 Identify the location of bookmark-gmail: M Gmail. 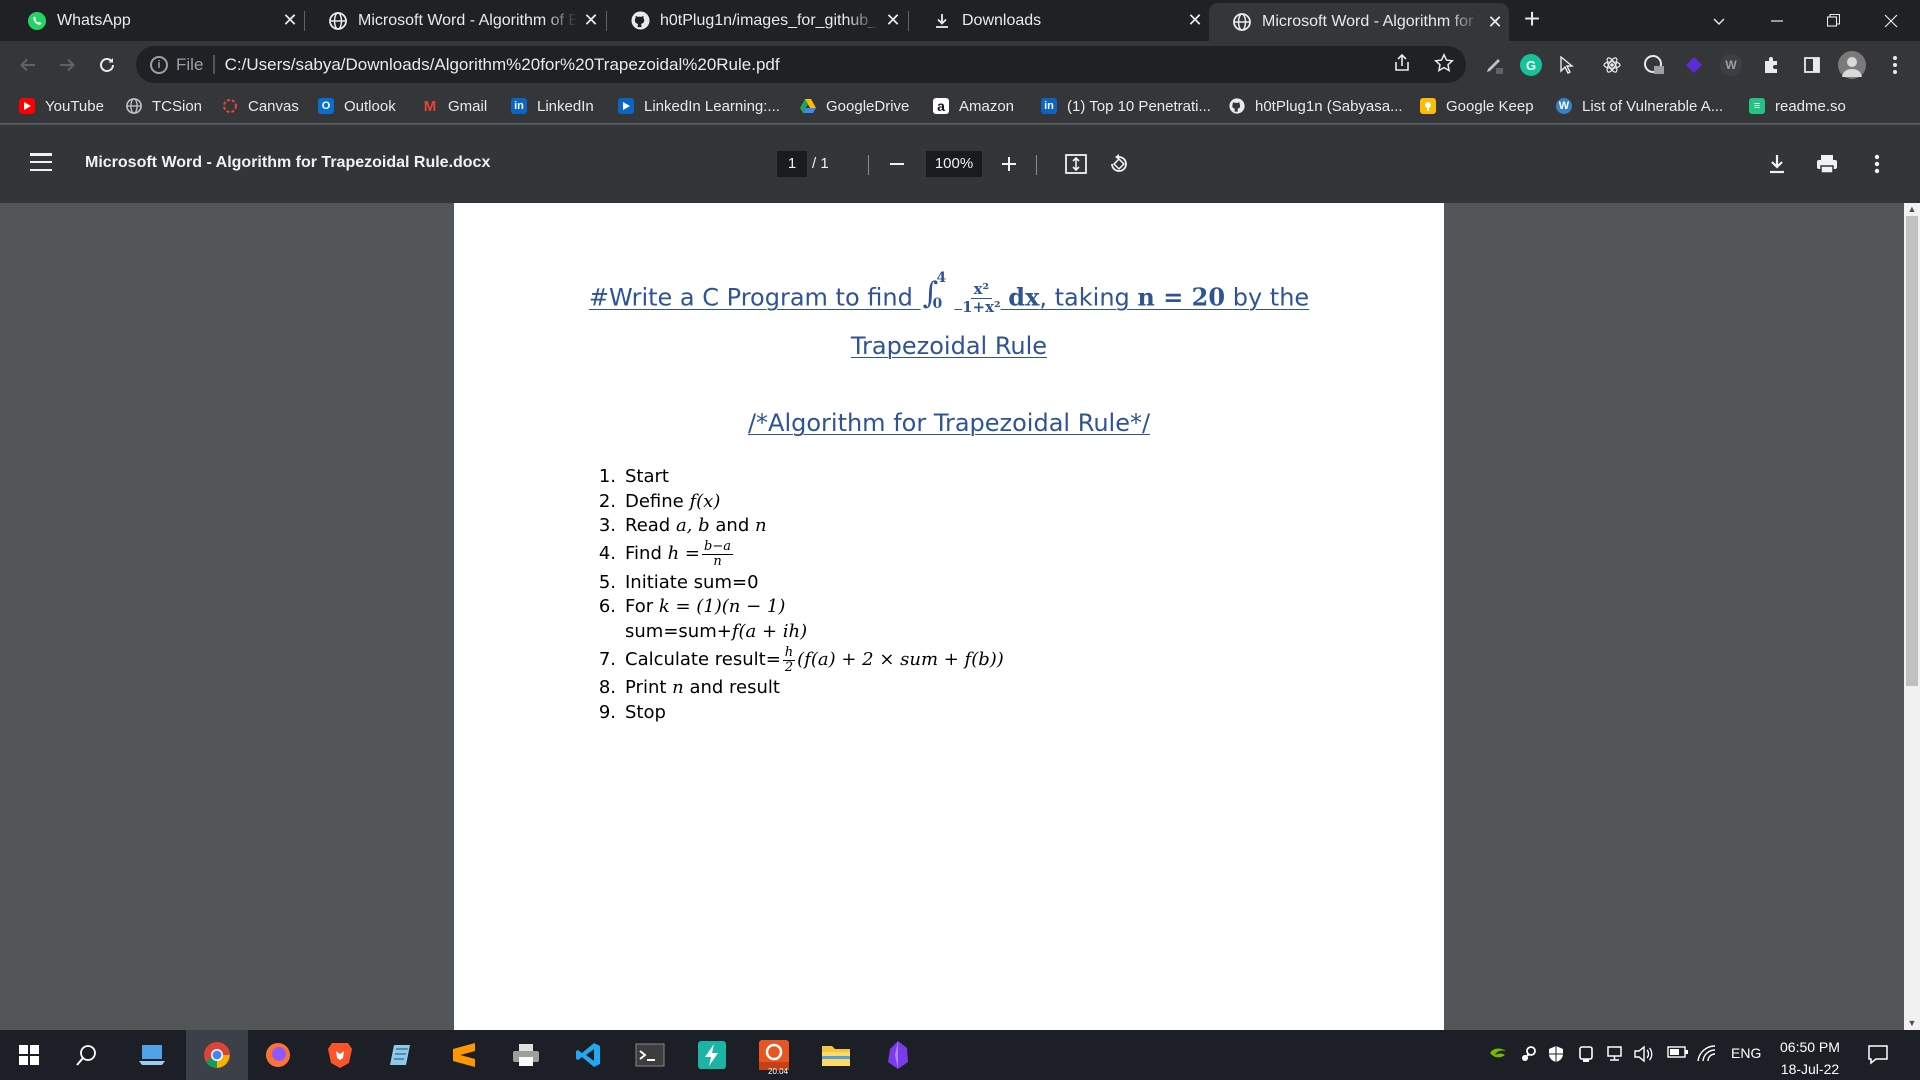
(454, 106).